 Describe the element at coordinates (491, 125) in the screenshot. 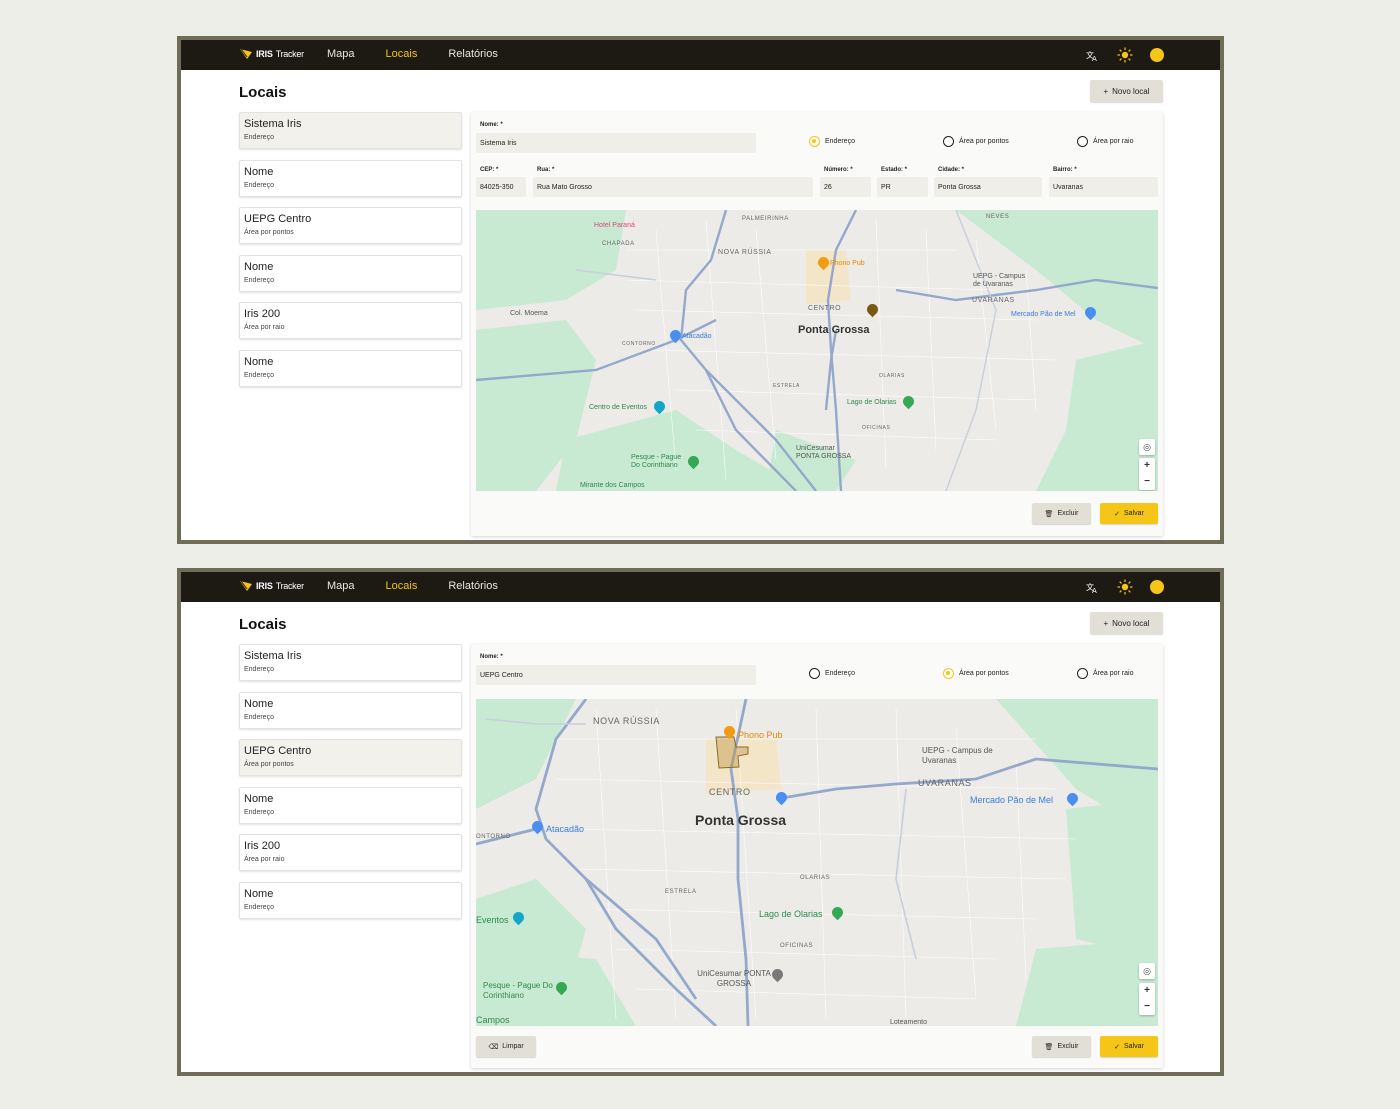

I see `name-label: Nome: *` at that location.